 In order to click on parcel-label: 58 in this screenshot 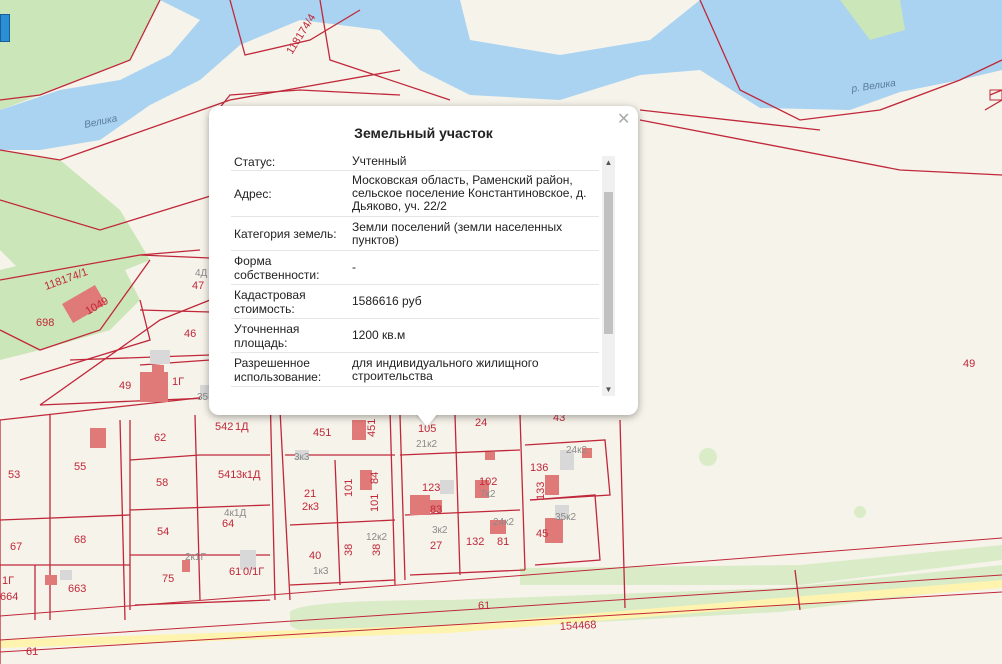, I will do `click(162, 483)`.